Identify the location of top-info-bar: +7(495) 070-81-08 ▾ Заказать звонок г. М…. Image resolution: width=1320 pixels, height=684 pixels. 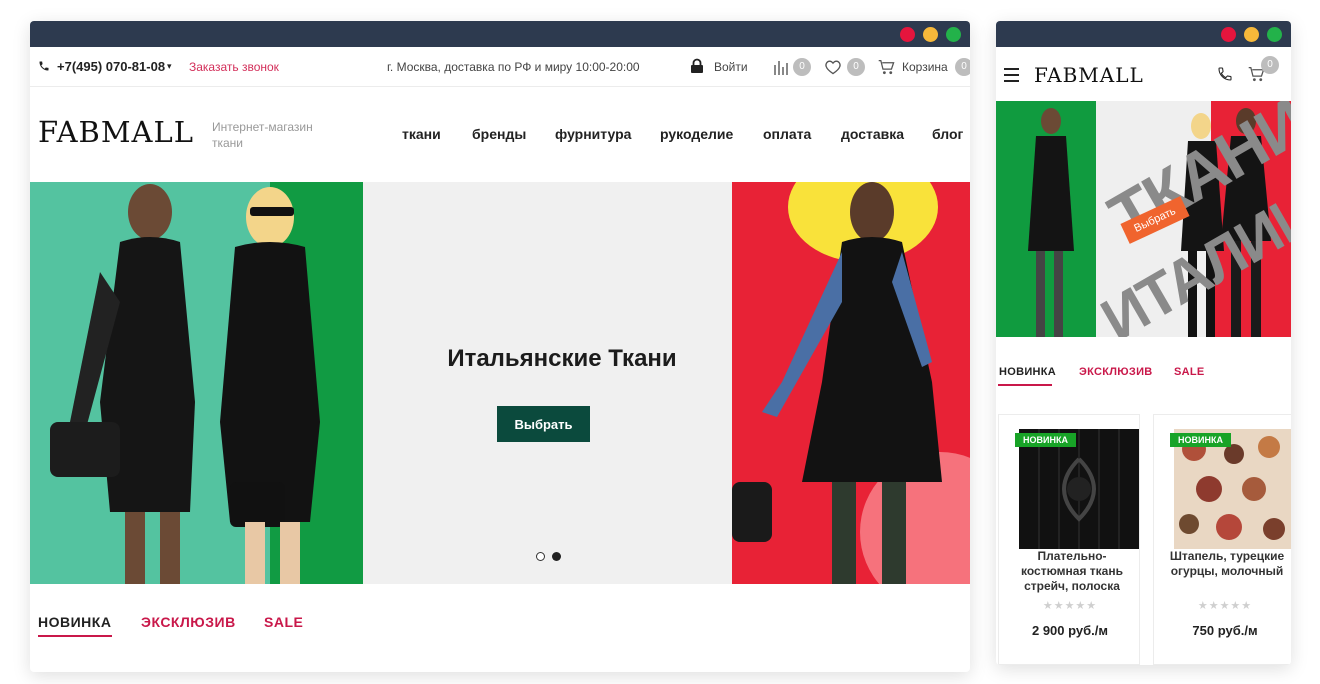
(500, 67).